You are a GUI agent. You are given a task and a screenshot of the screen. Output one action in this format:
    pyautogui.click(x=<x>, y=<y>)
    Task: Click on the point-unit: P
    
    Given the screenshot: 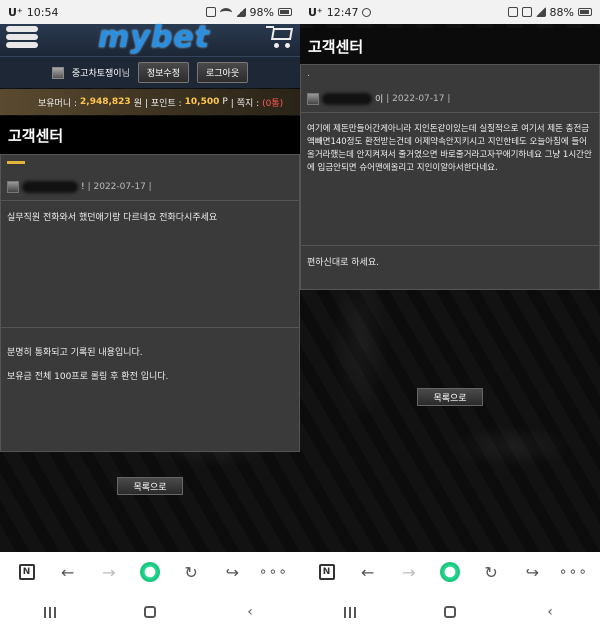 What is the action you would take?
    pyautogui.click(x=225, y=102)
    